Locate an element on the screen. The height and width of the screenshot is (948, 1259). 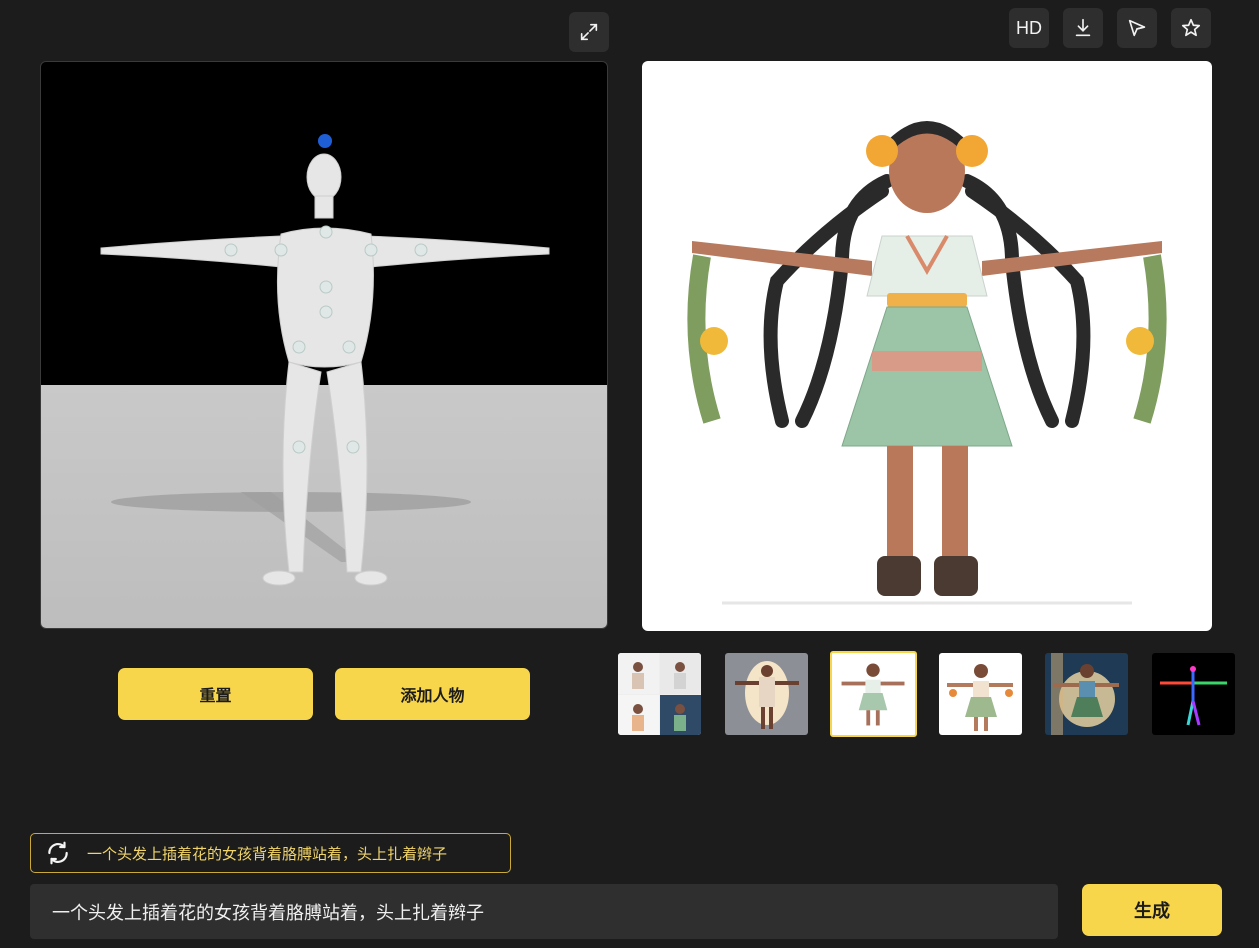
favorite-button is located at coordinates (1191, 28).